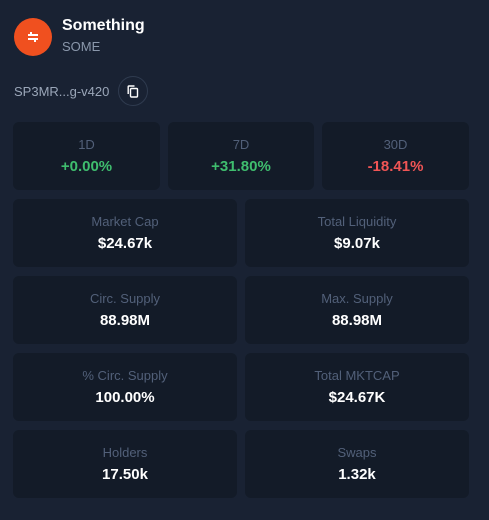 The width and height of the screenshot is (489, 520). Describe the element at coordinates (125, 397) in the screenshot. I see `stat-value: 100.00%` at that location.